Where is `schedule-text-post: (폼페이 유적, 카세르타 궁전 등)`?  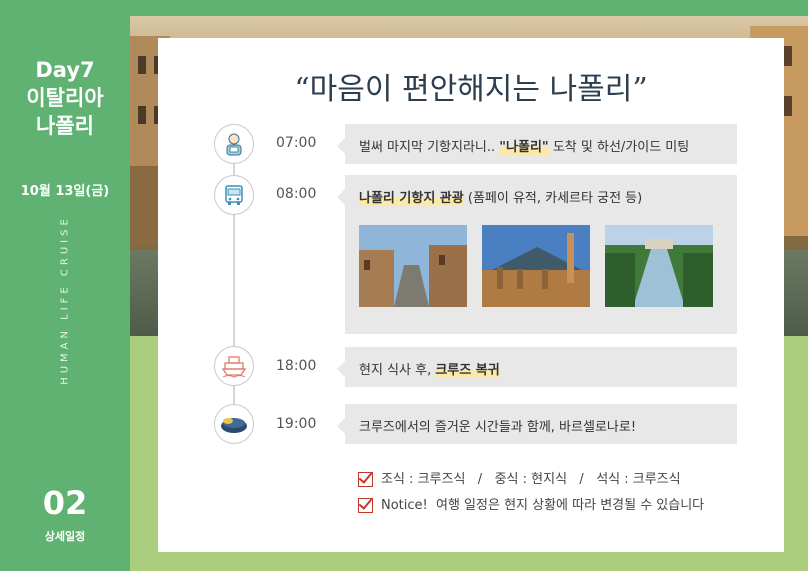
schedule-text-post: (폼페이 유적, 카세르타 궁전 등) is located at coordinates (553, 198).